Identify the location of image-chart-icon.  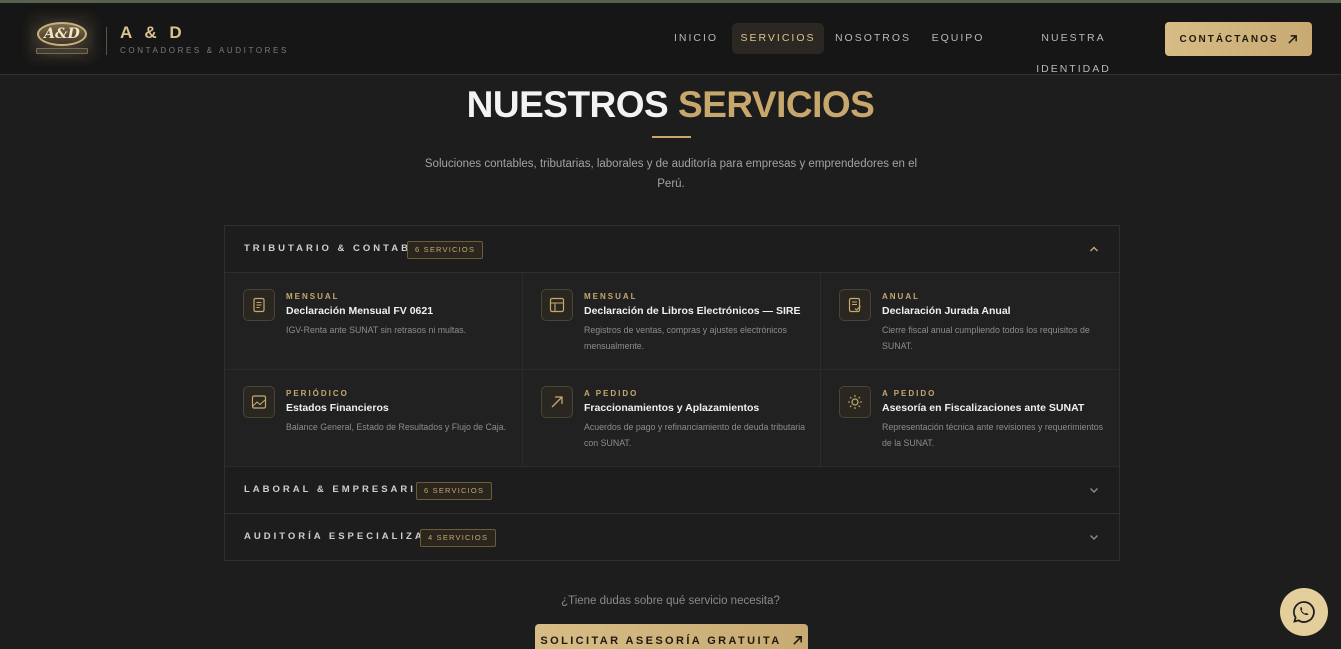
(259, 402).